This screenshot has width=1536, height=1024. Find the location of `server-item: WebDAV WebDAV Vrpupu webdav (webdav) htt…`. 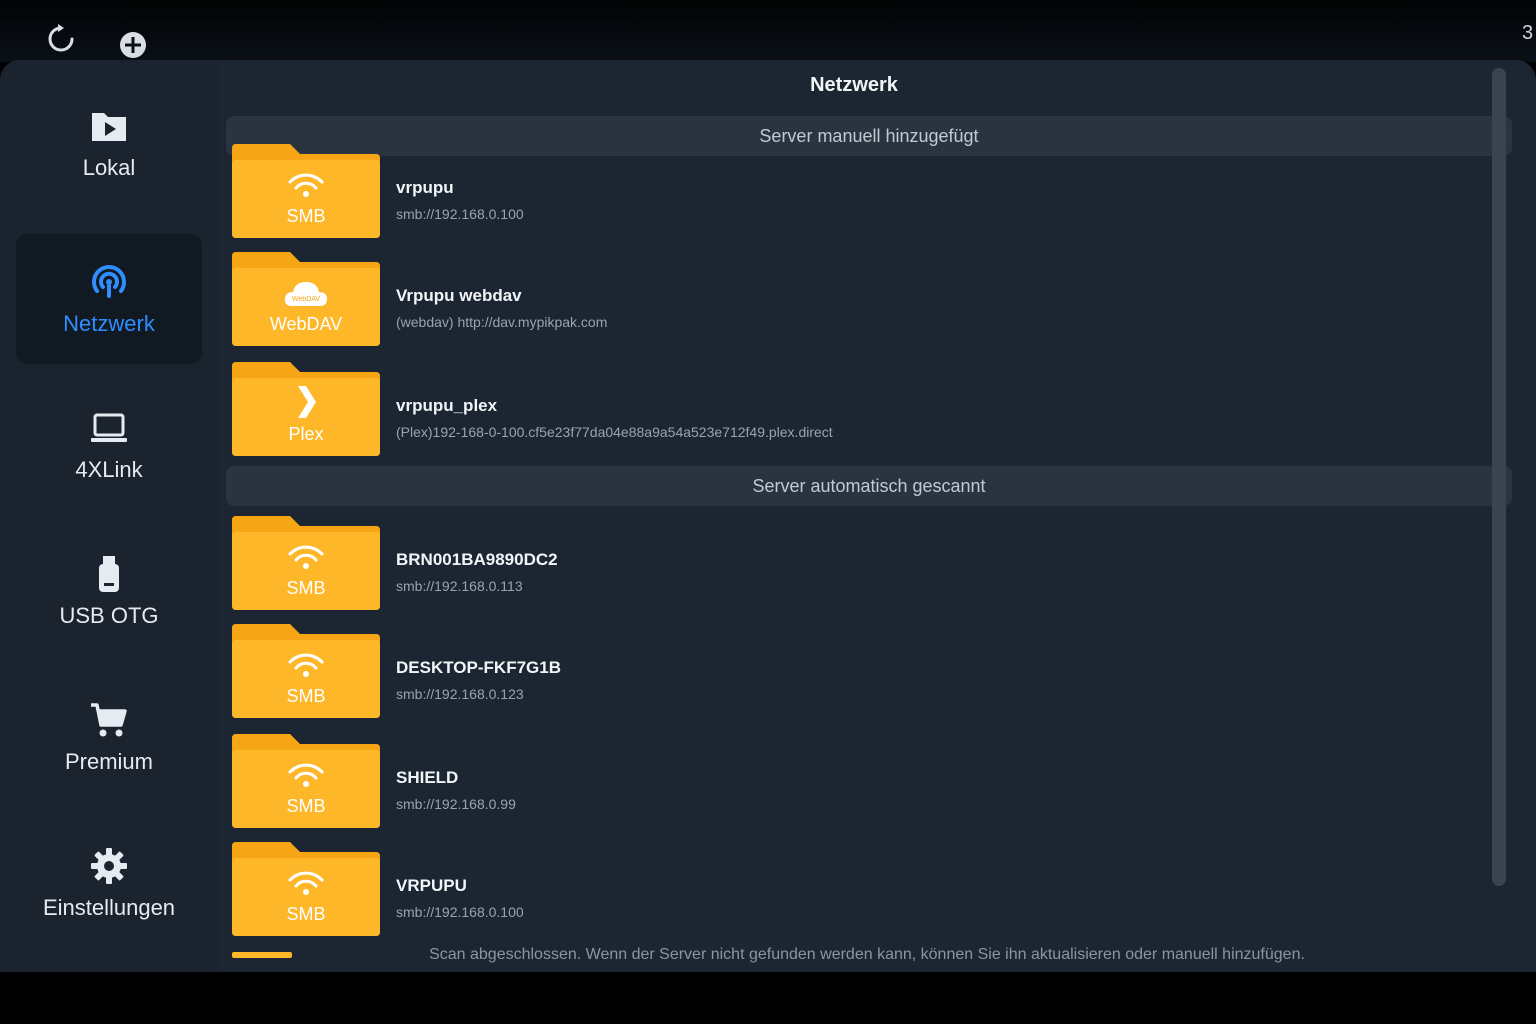

server-item: WebDAV WebDAV Vrpupu webdav (webdav) htt… is located at coordinates (872, 302).